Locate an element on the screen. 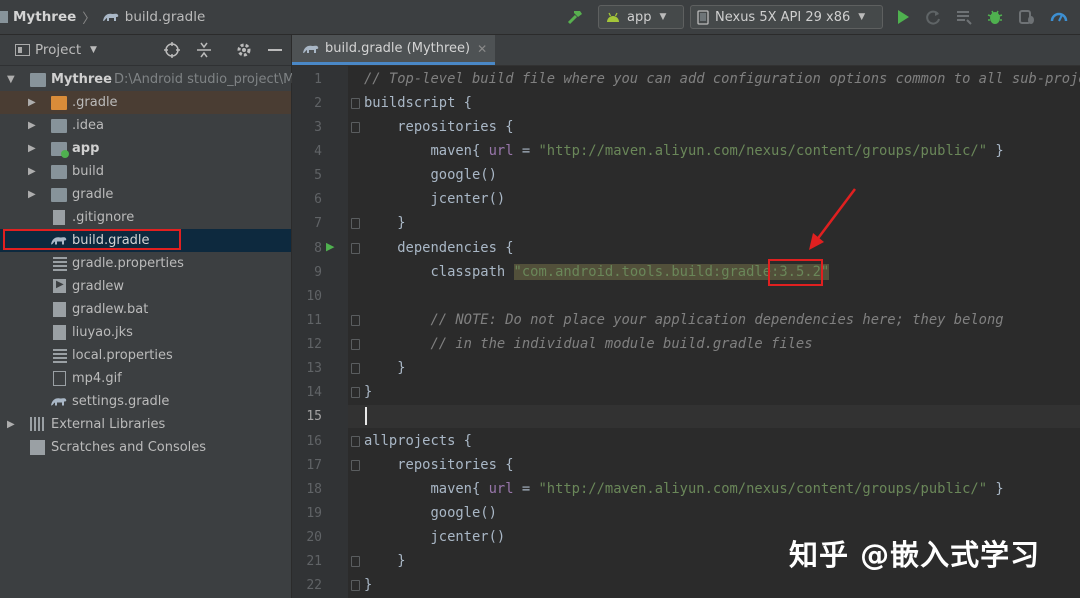 This screenshot has height=598, width=1080. phone-icon is located at coordinates (703, 17).